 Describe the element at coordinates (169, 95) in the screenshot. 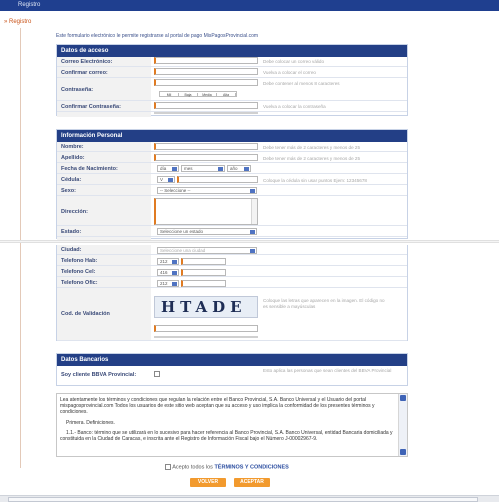

I see `strength-level-1: Mil` at that location.